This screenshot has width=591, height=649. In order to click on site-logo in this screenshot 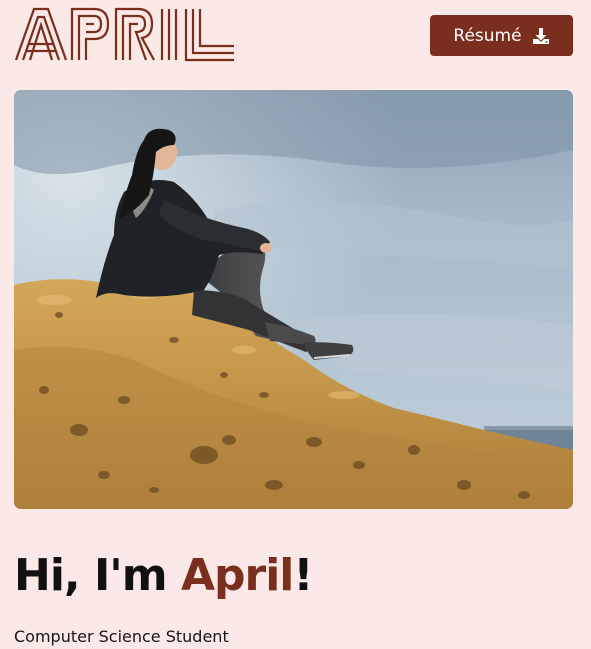, I will do `click(125, 34)`.